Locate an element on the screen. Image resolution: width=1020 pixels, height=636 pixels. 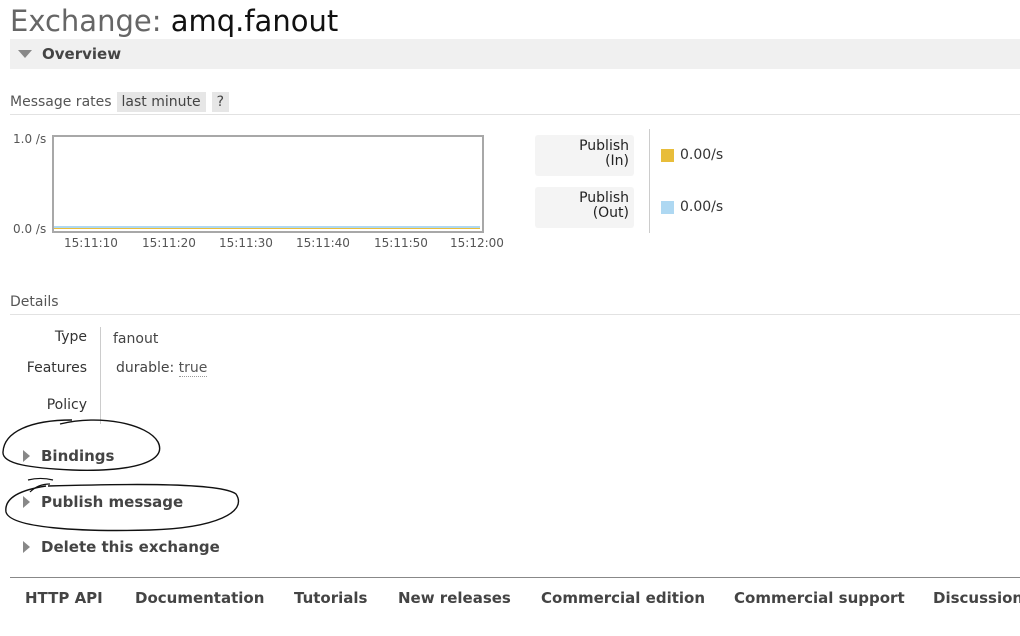
publish-in-legend: 0.00/s is located at coordinates (692, 155).